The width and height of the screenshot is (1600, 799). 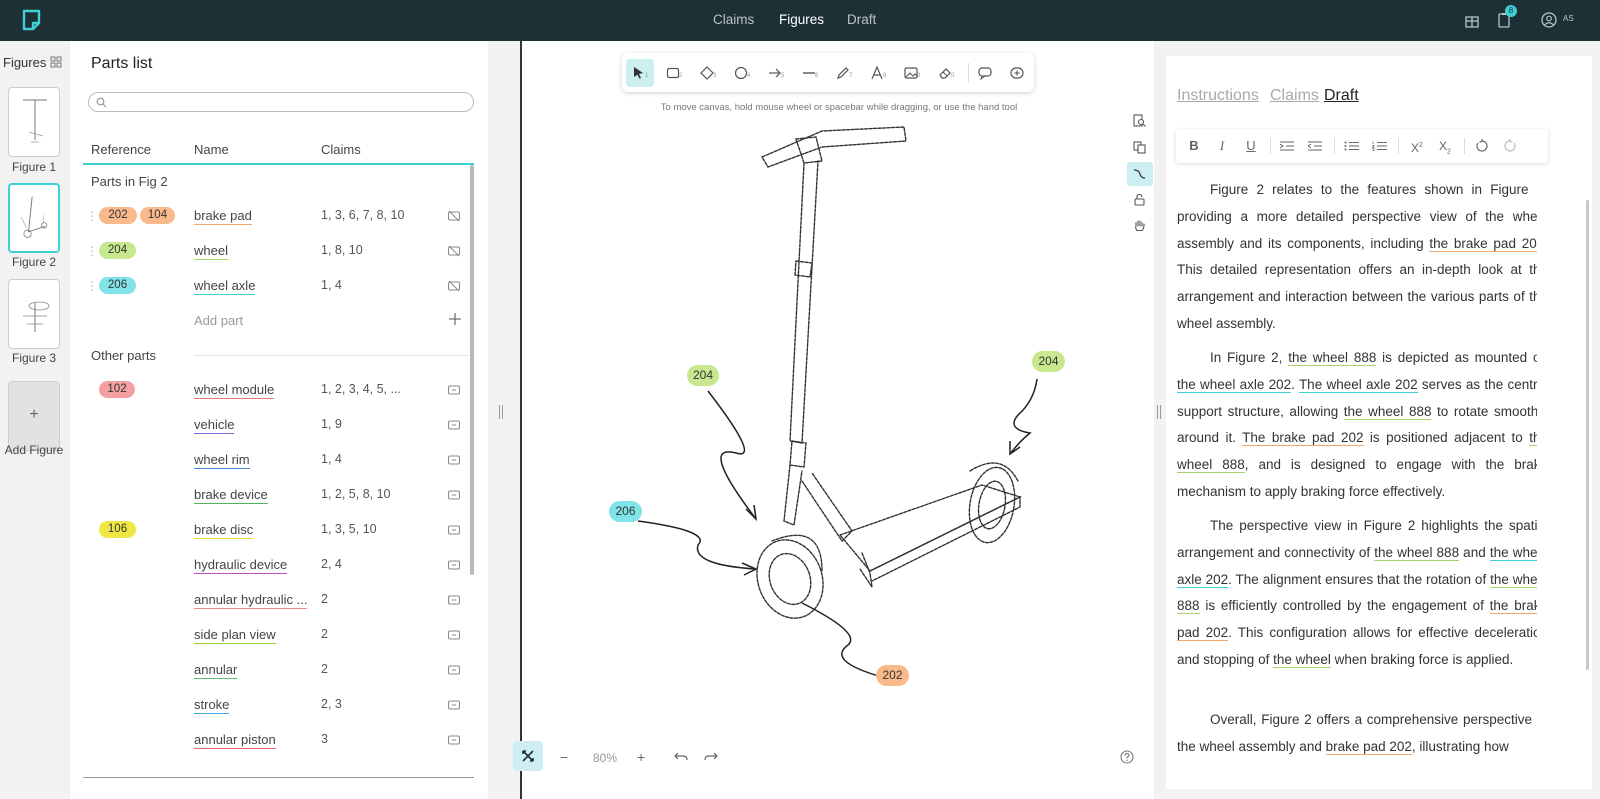 What do you see at coordinates (225, 286) in the screenshot?
I see `part-name: wheel axle` at bounding box center [225, 286].